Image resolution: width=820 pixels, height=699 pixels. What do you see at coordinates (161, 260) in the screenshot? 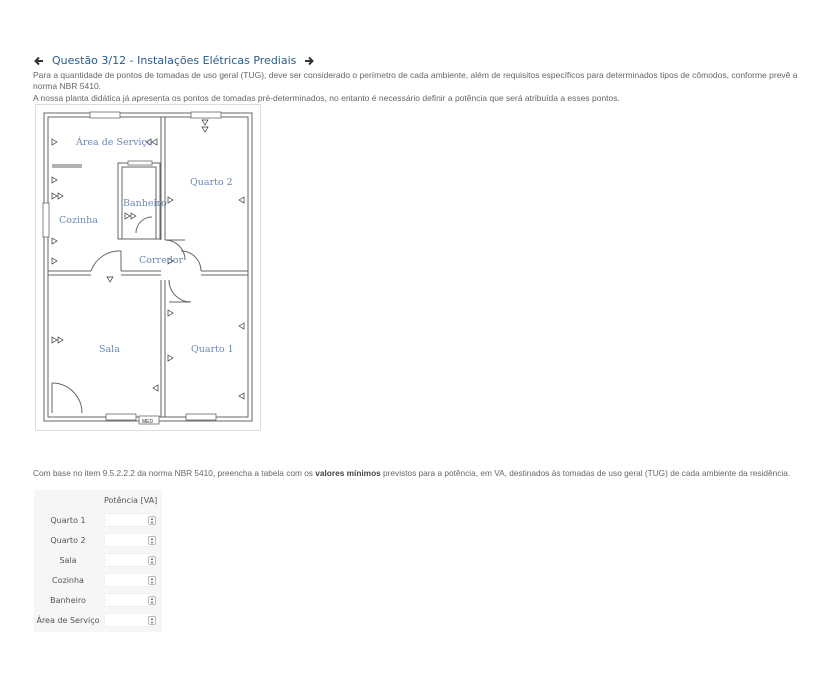
I see `room-label-corredor: Corredor` at bounding box center [161, 260].